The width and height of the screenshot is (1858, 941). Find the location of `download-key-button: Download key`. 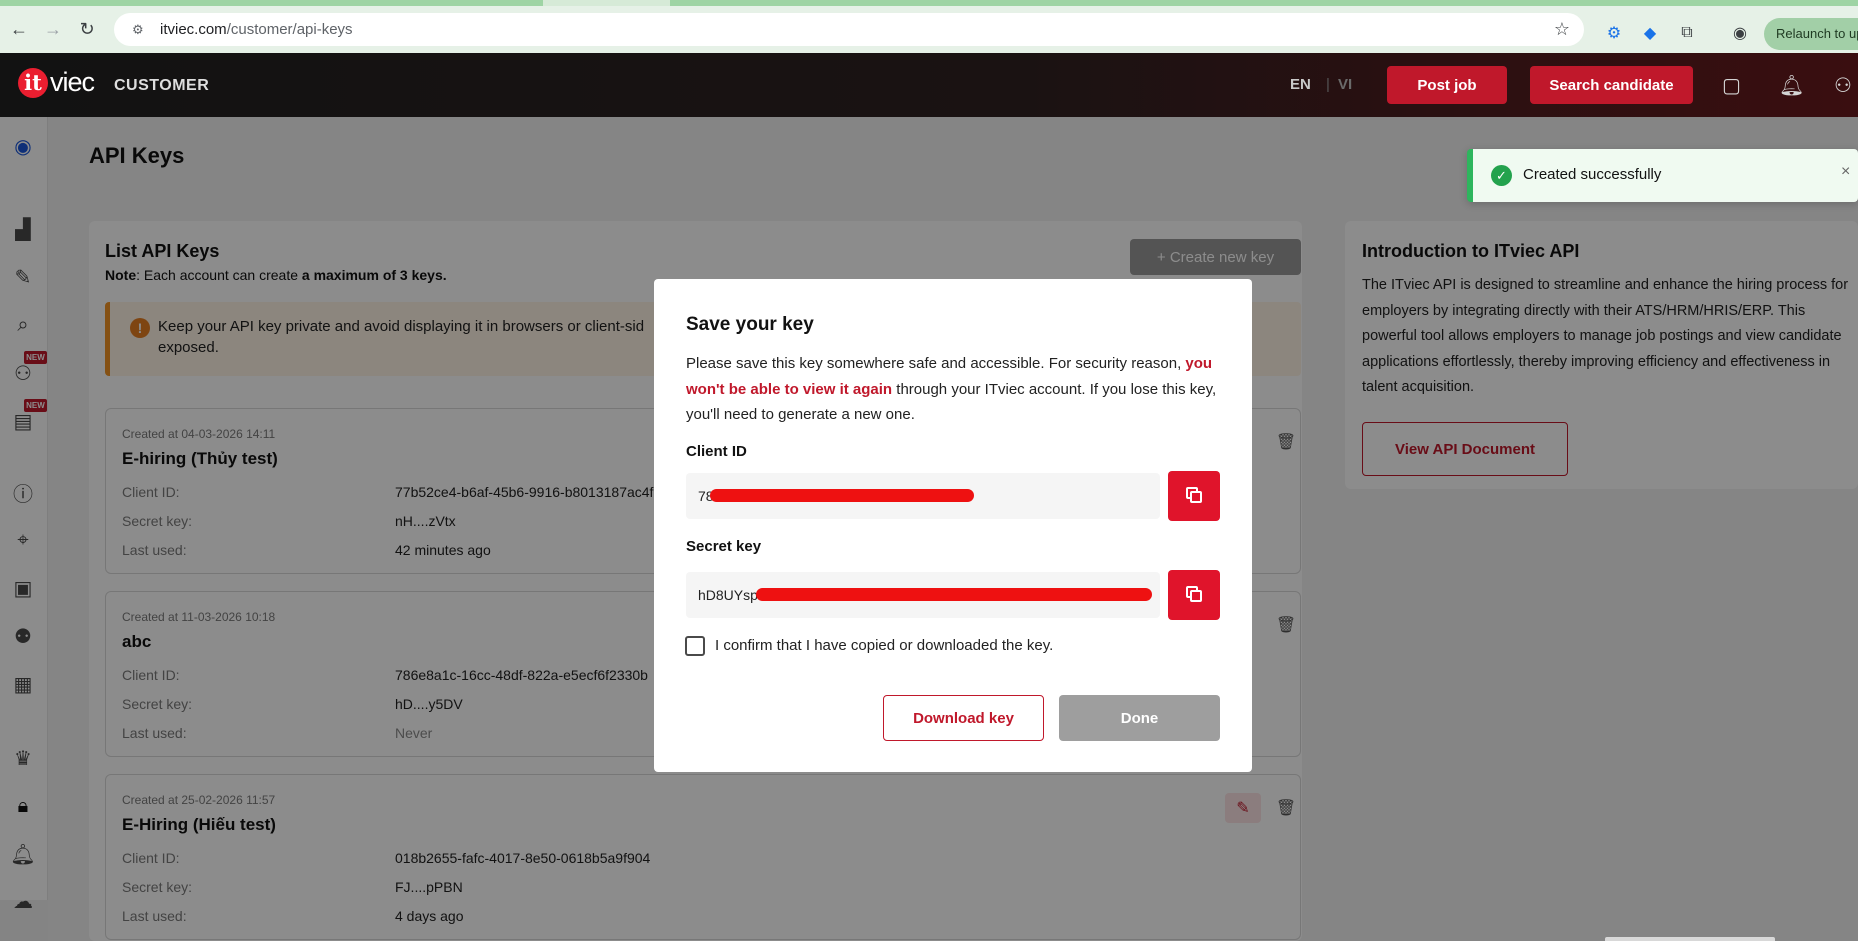

download-key-button: Download key is located at coordinates (963, 718).